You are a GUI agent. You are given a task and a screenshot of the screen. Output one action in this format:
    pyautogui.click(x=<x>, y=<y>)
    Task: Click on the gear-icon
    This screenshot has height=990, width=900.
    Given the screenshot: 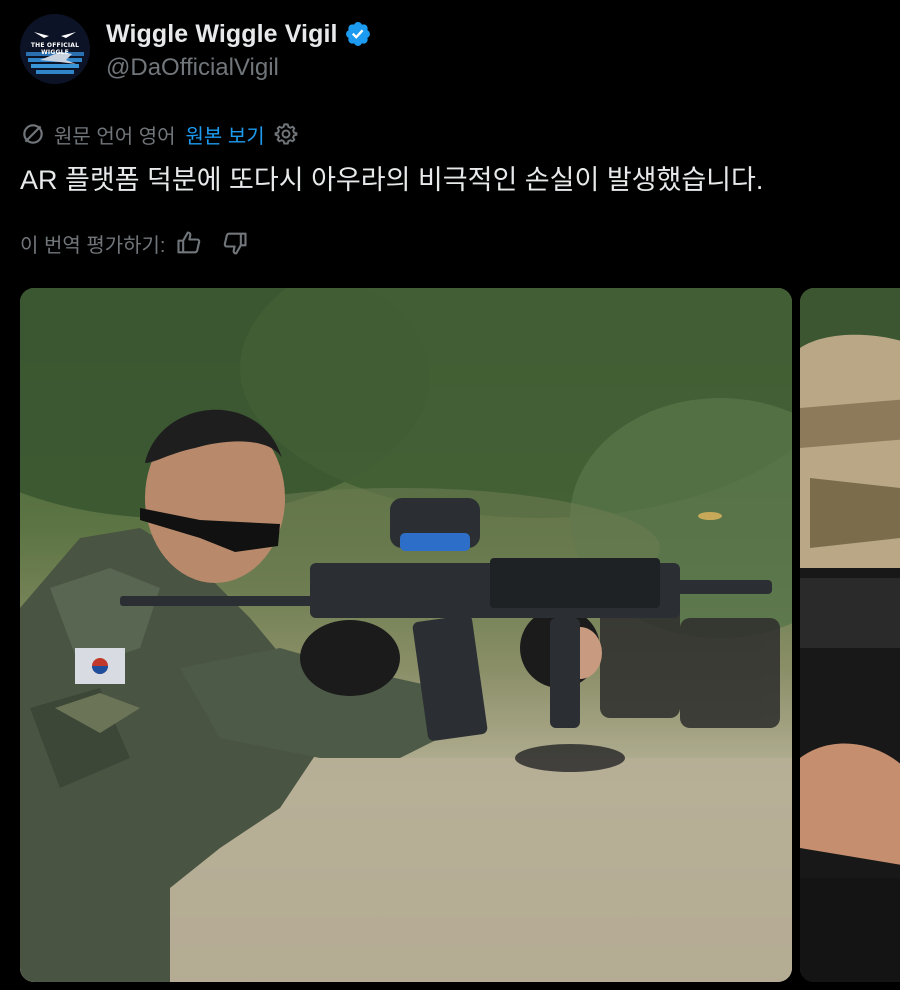 What is the action you would take?
    pyautogui.click(x=286, y=134)
    